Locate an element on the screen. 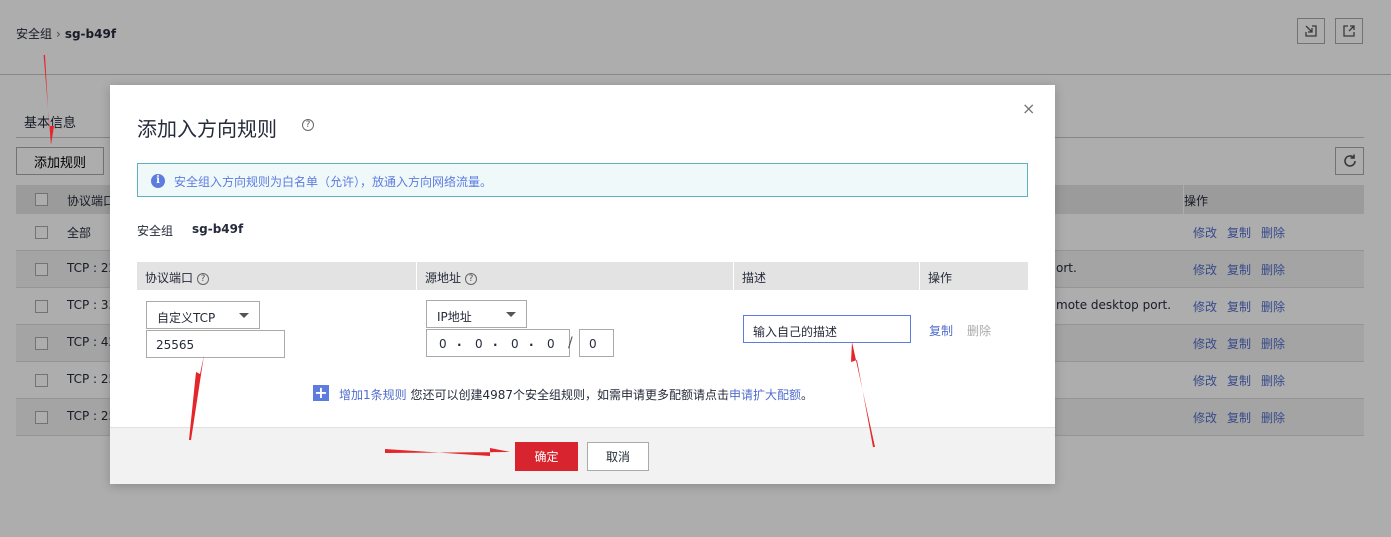  port-input: 25565 is located at coordinates (215, 344).